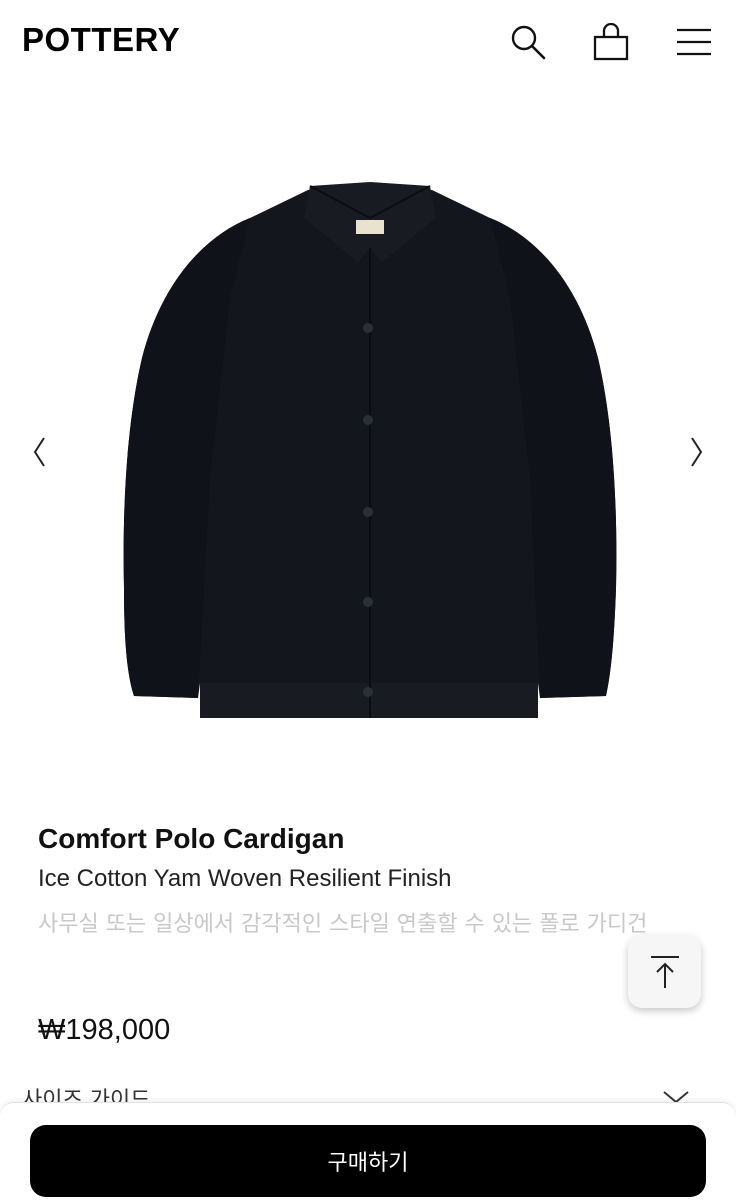  I want to click on brand-logo: POTTERY, so click(101, 40).